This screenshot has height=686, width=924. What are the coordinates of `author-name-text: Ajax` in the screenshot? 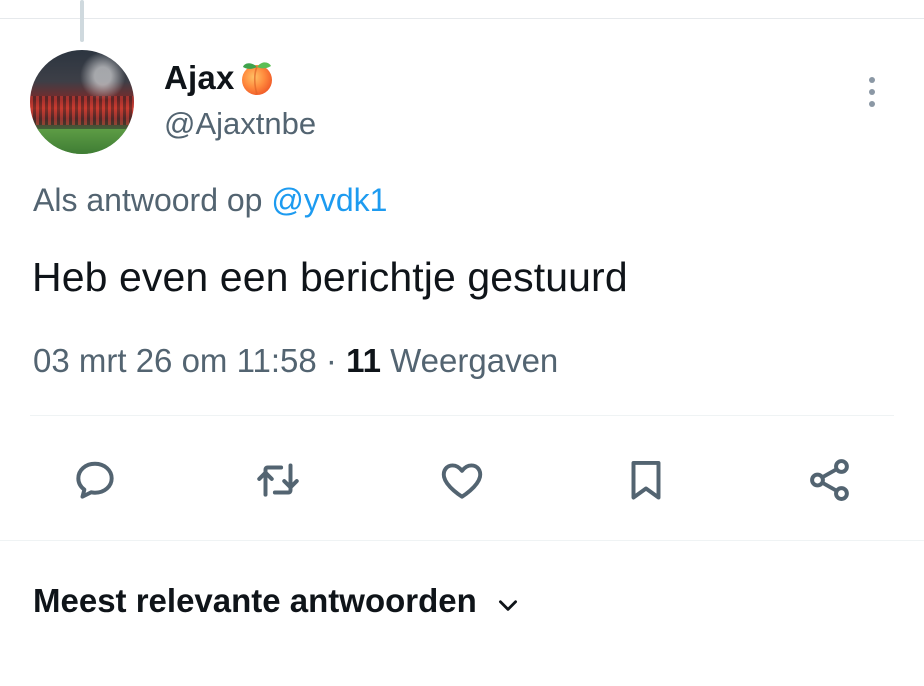 It's located at (199, 77).